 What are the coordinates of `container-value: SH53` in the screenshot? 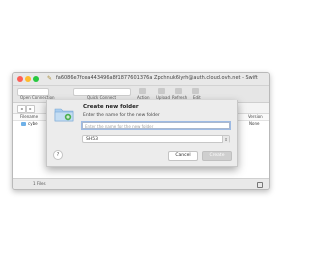 It's located at (92, 139).